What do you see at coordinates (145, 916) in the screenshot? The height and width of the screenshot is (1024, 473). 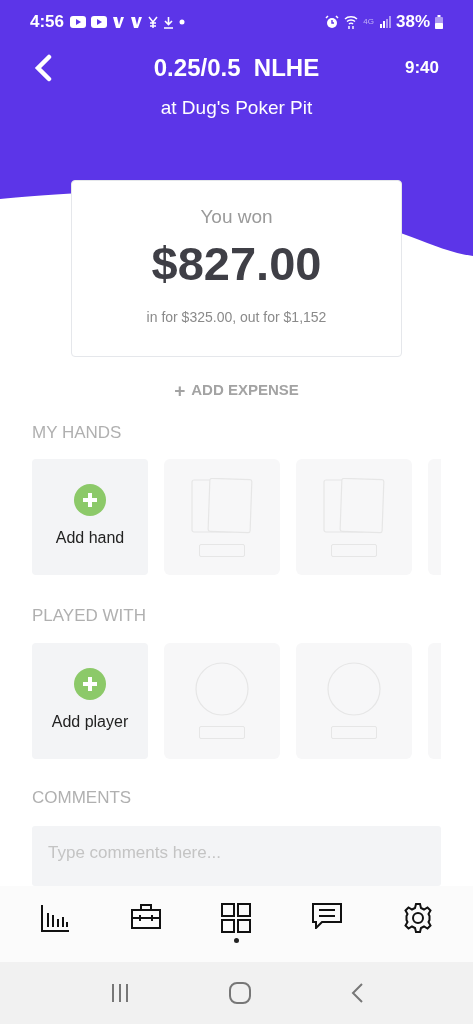 I see `briefcase-icon` at bounding box center [145, 916].